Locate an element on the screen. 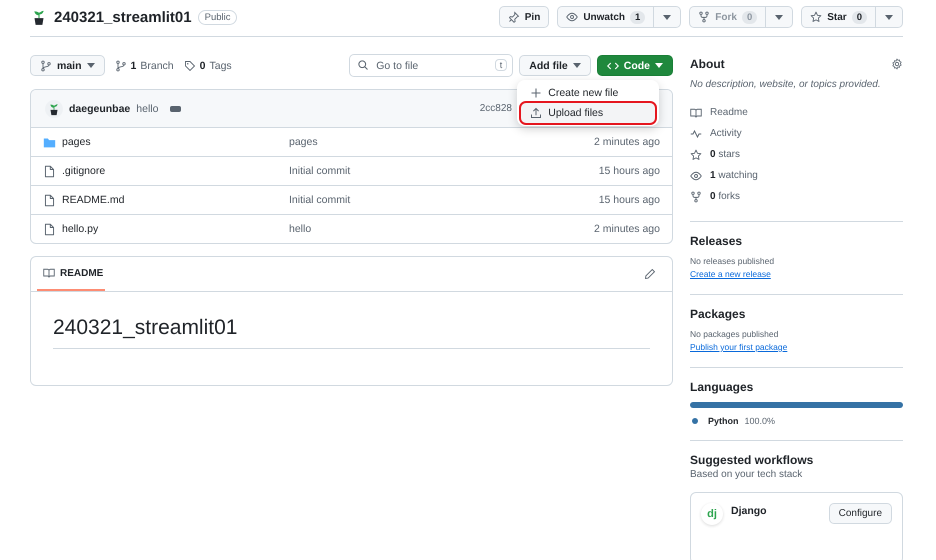 Image resolution: width=936 pixels, height=560 pixels. section-title: Packages is located at coordinates (718, 314).